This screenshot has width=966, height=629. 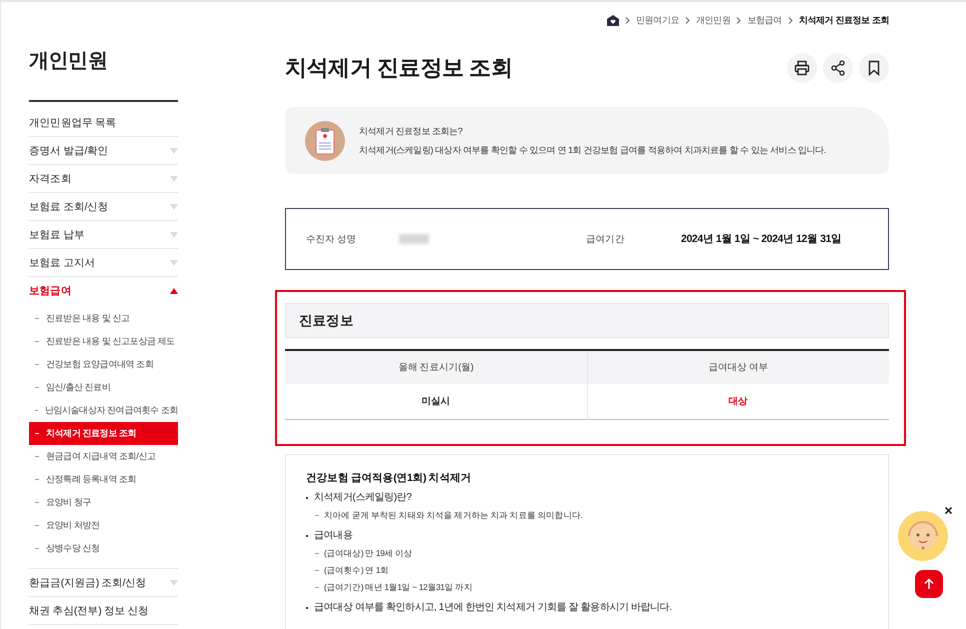 What do you see at coordinates (414, 239) in the screenshot?
I see `blurred-name` at bounding box center [414, 239].